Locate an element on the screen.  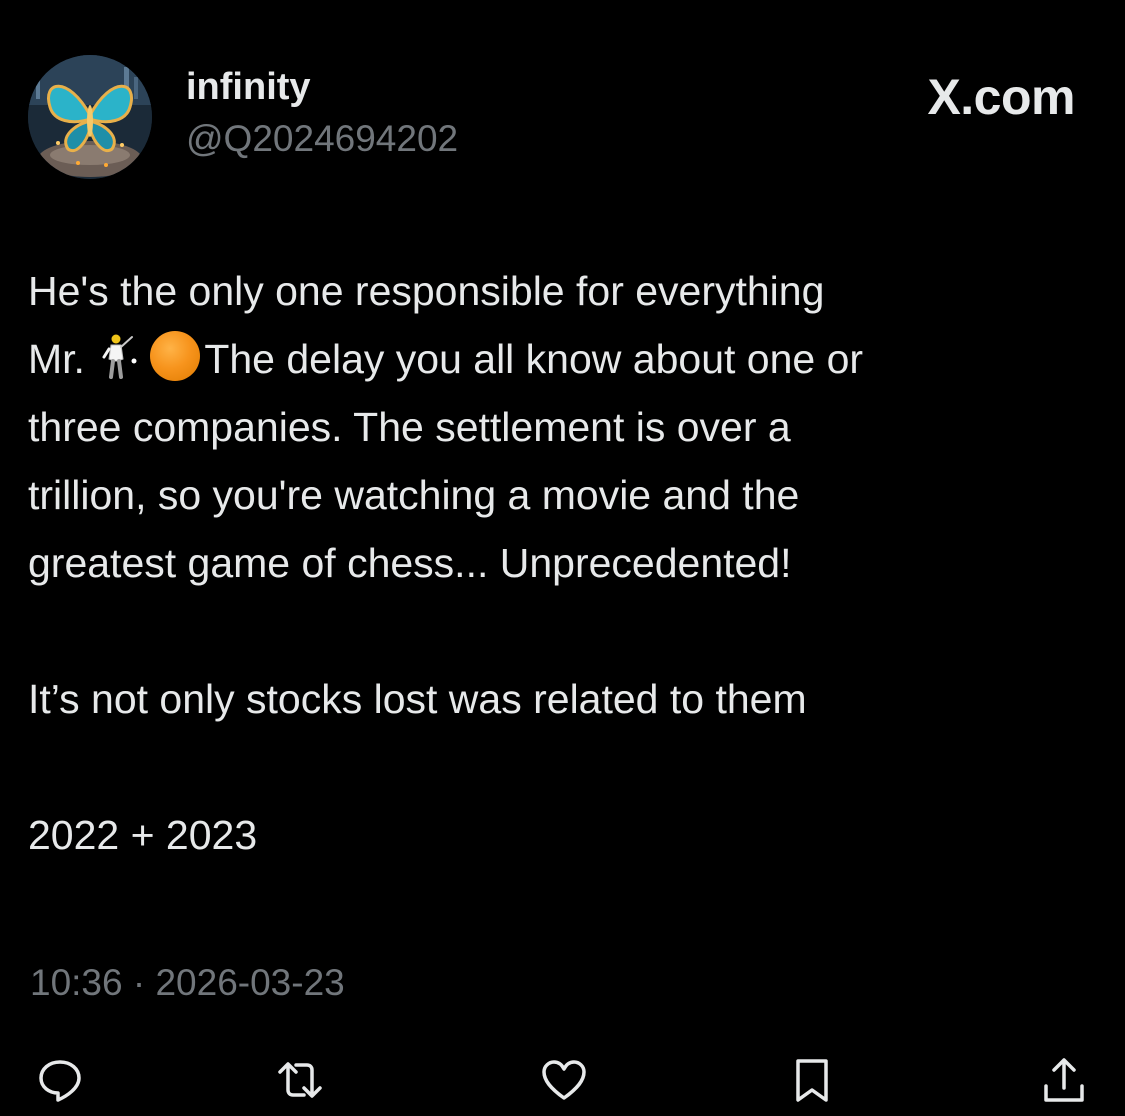
golfer-icon is located at coordinates (118, 355).